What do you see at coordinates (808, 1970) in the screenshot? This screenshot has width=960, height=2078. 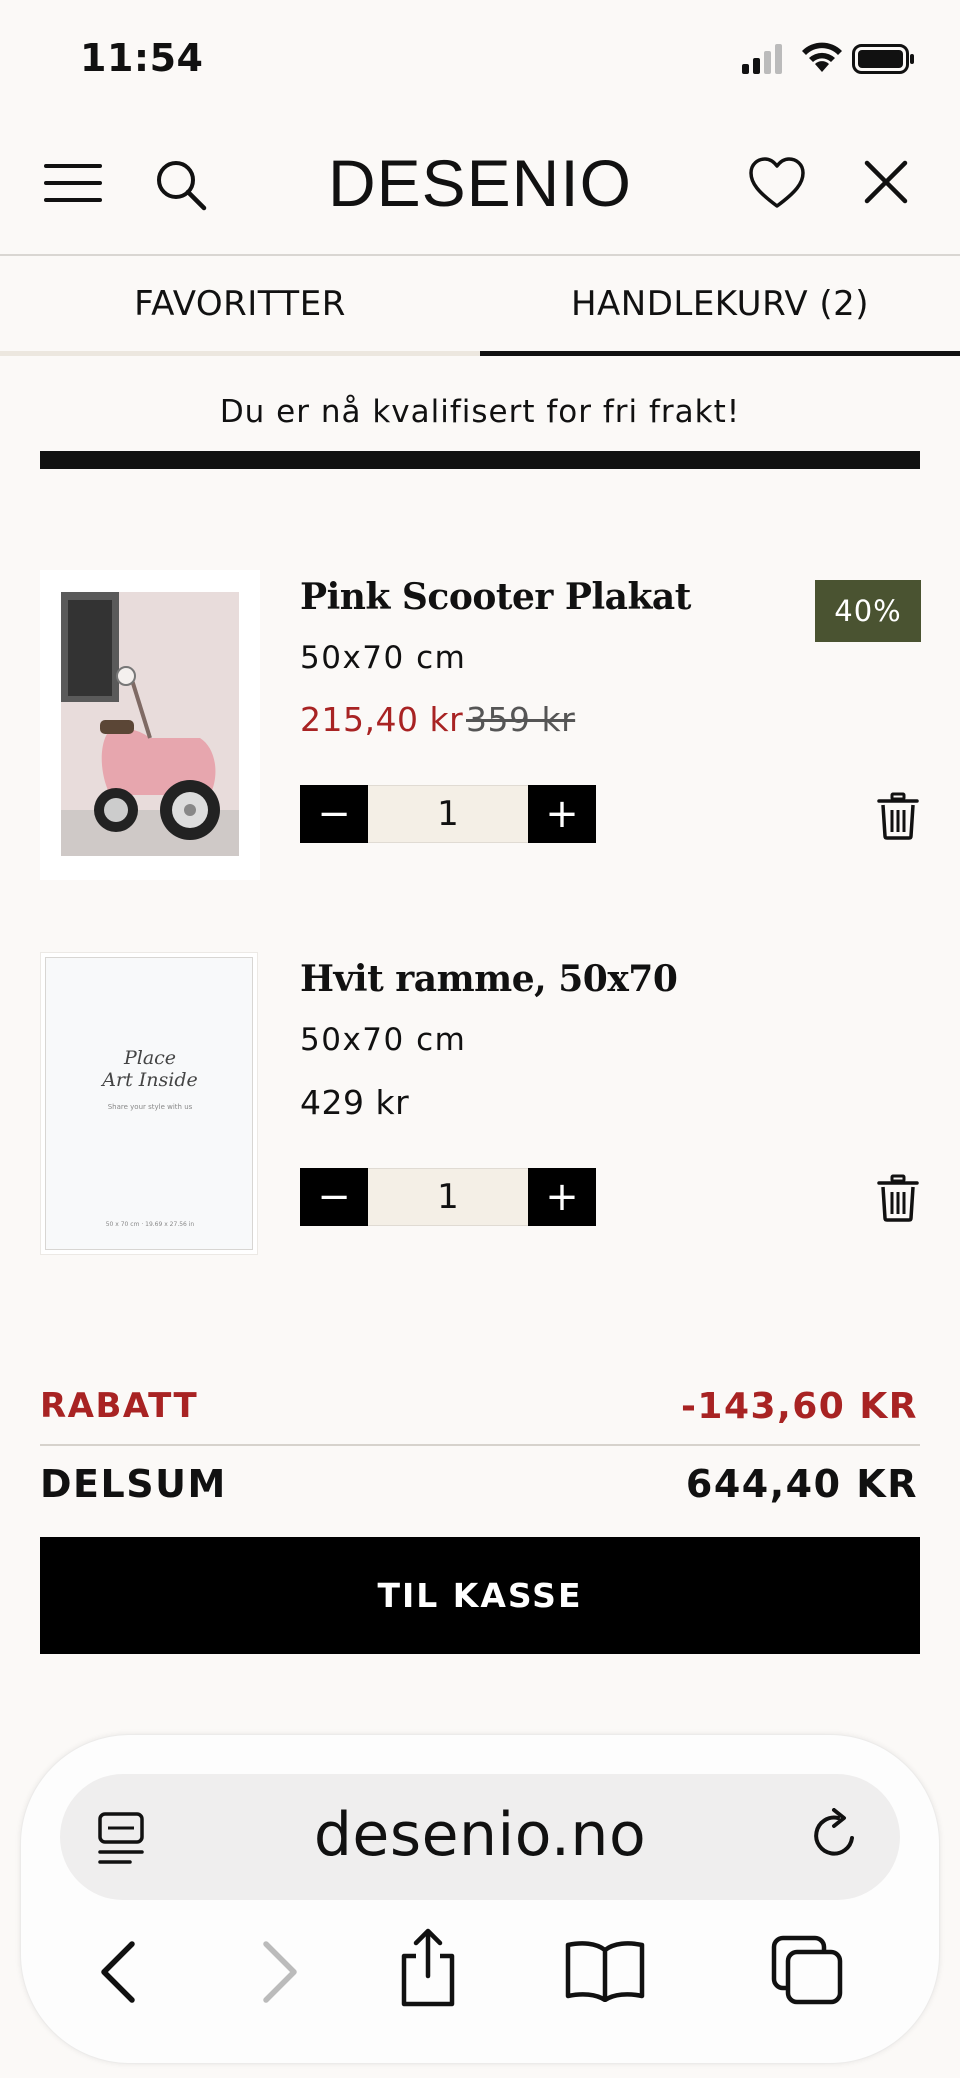 I see `tabs-icon` at bounding box center [808, 1970].